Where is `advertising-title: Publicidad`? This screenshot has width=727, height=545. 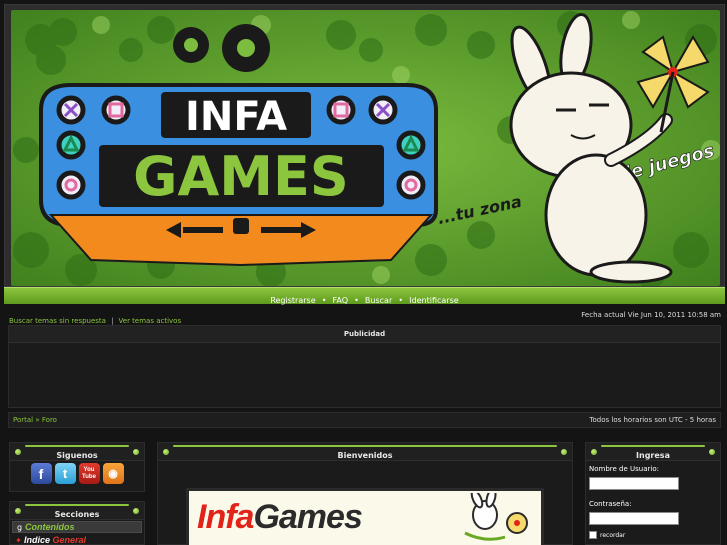
advertising-title: Publicidad is located at coordinates (364, 334).